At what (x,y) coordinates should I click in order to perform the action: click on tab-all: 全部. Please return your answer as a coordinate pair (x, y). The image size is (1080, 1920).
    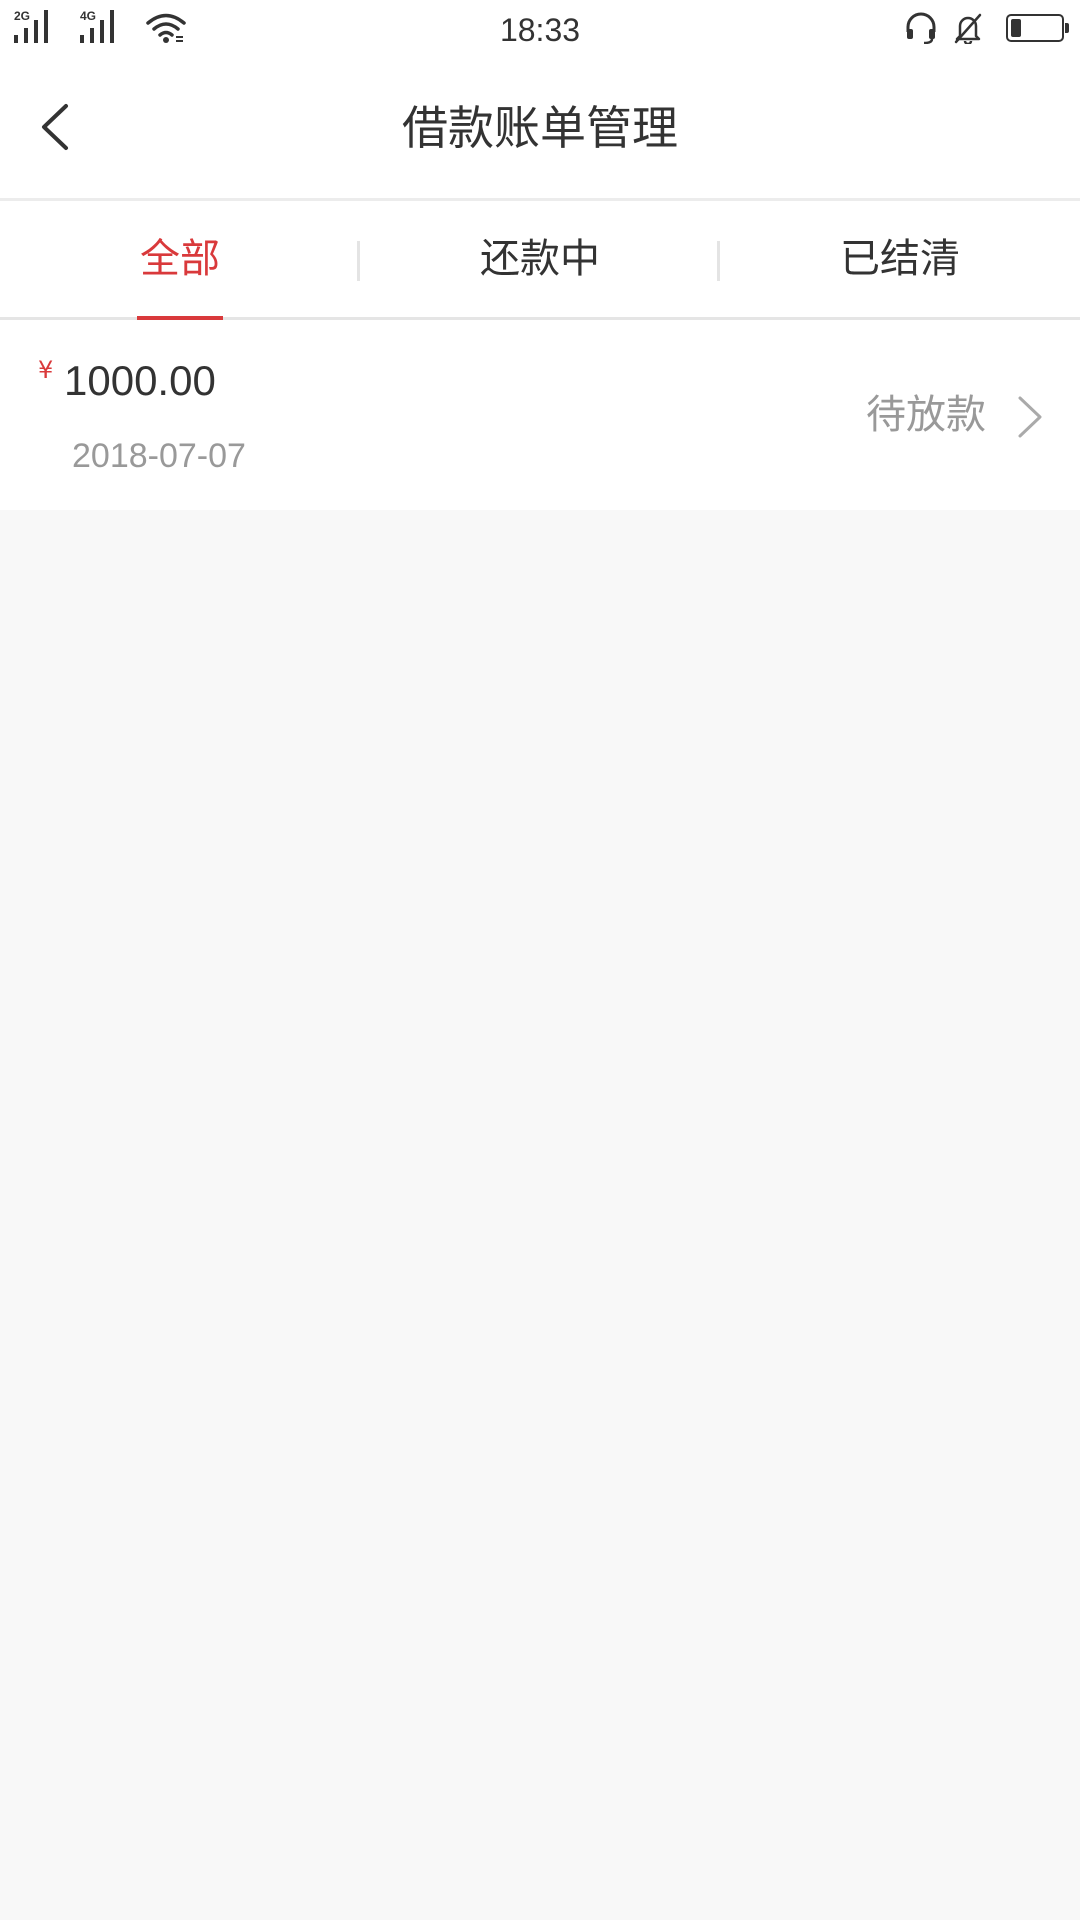
    Looking at the image, I should click on (180, 259).